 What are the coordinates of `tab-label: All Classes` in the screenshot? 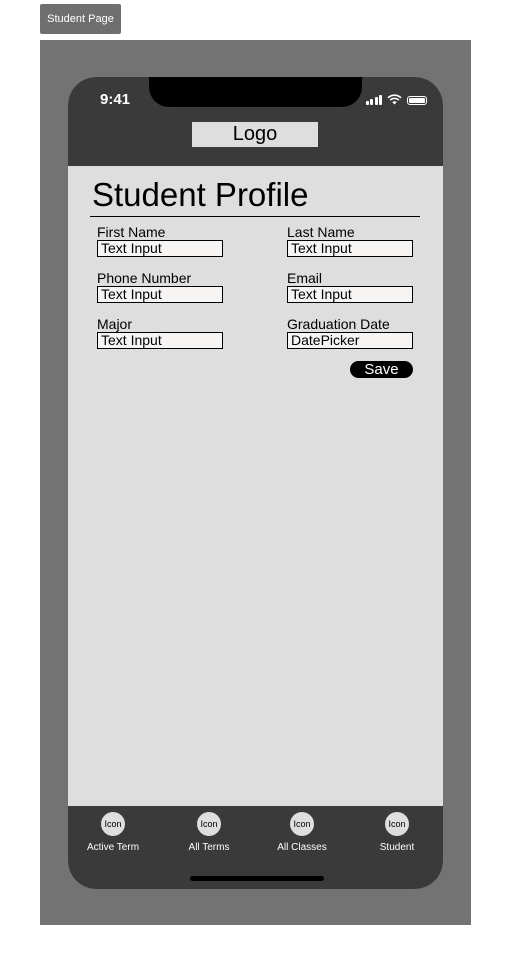 It's located at (302, 847).